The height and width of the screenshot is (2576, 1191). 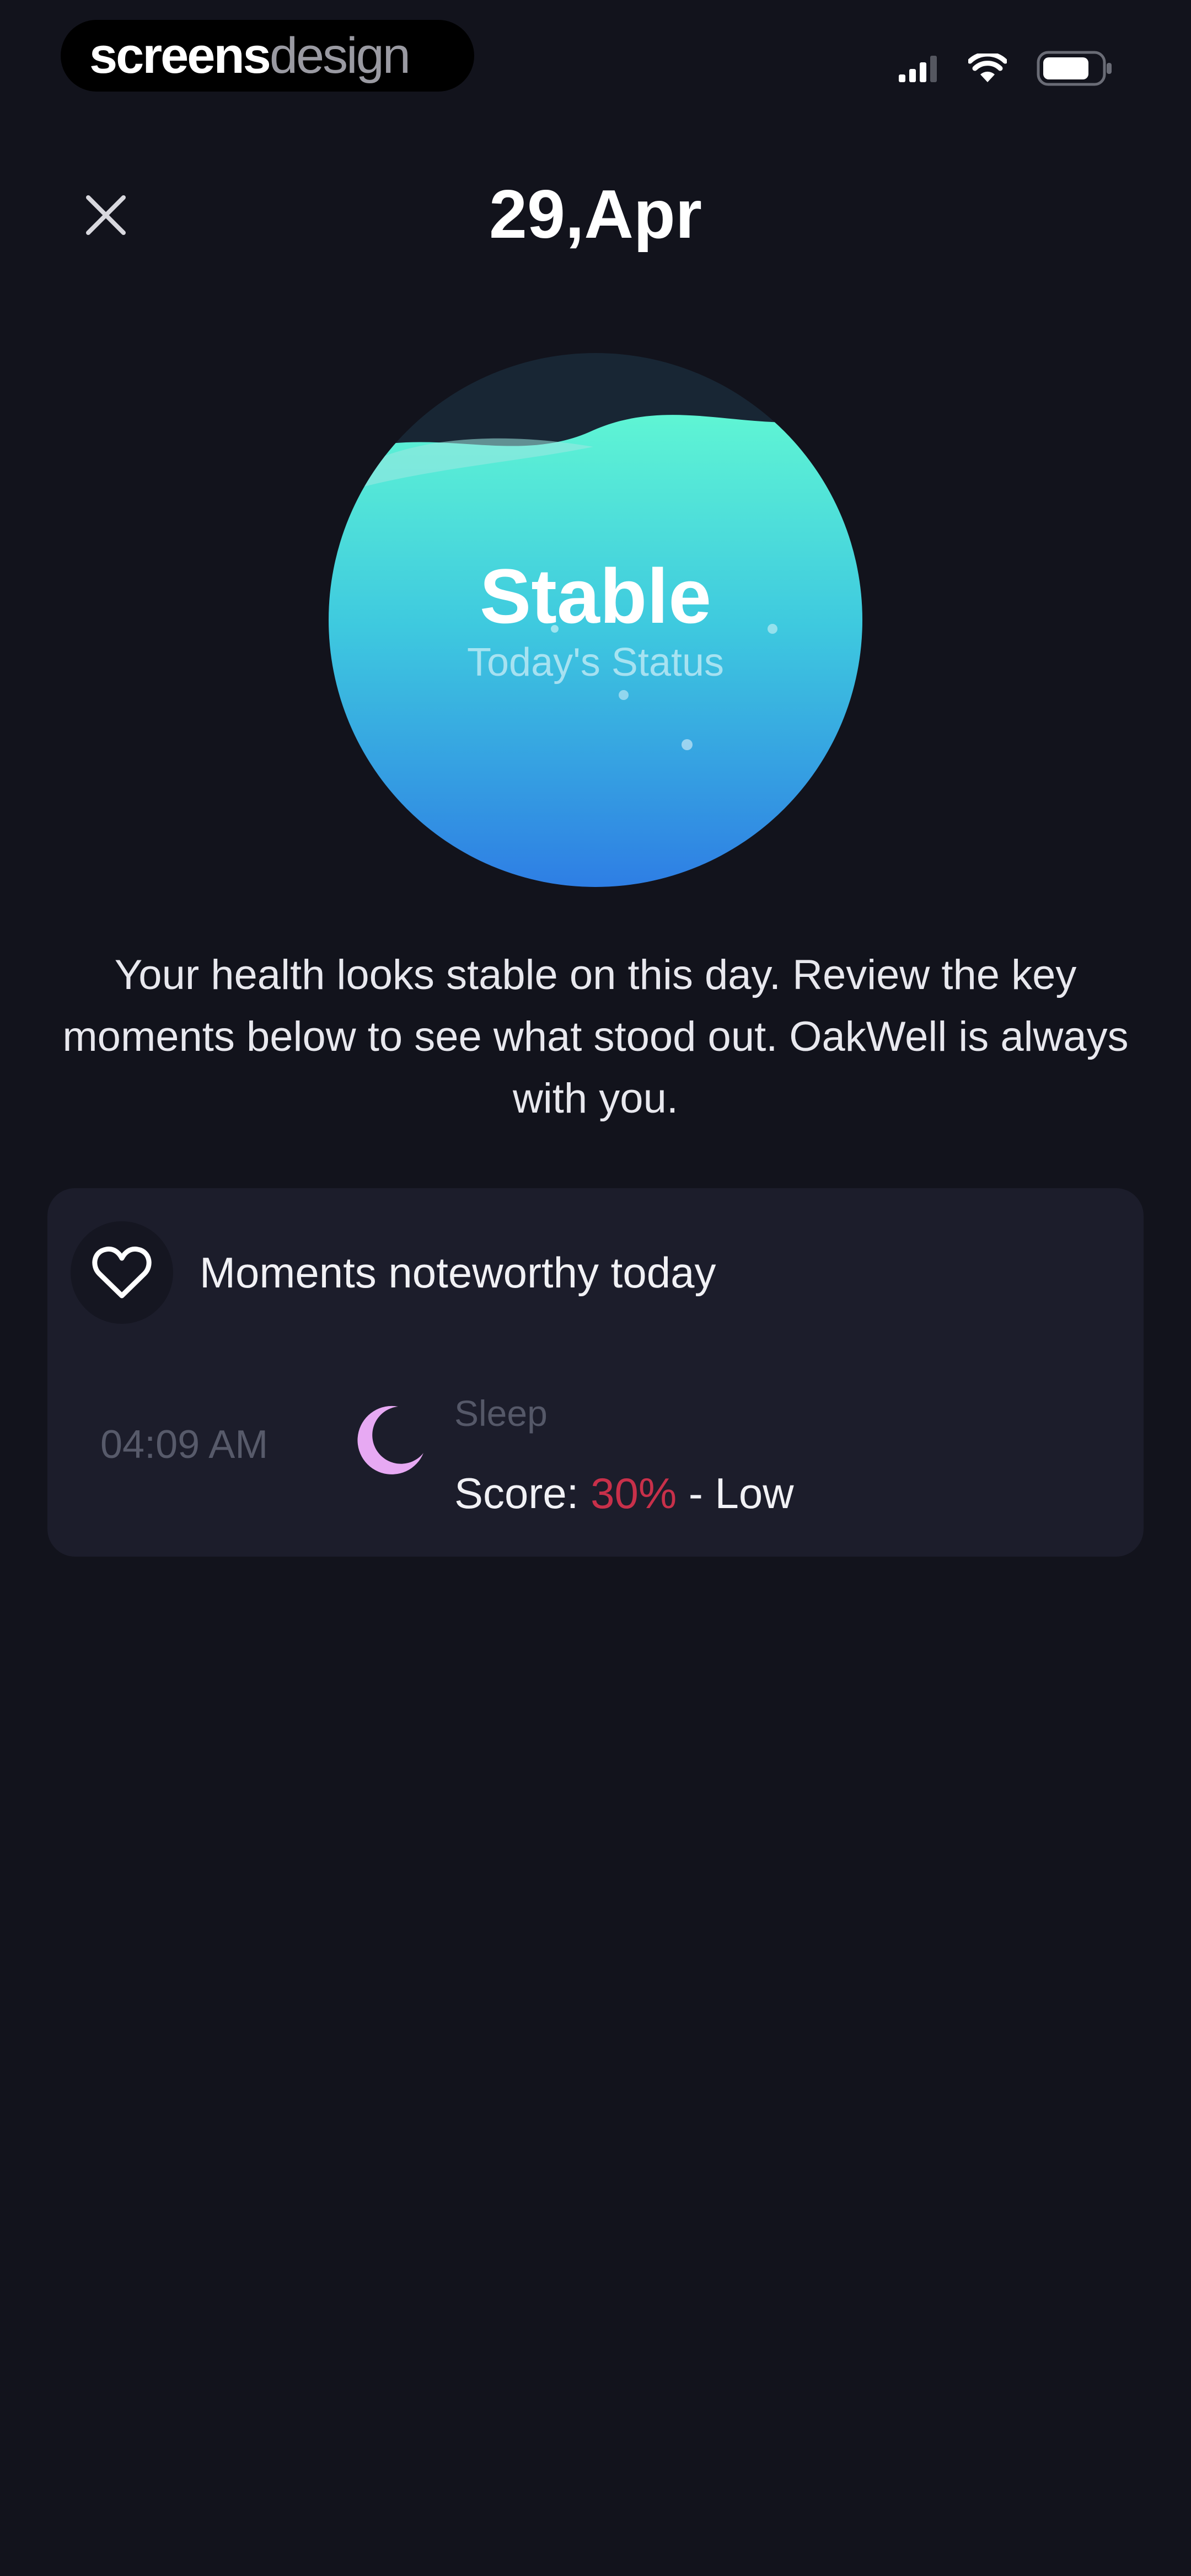 What do you see at coordinates (501, 1413) in the screenshot?
I see `moment-label: Sleep` at bounding box center [501, 1413].